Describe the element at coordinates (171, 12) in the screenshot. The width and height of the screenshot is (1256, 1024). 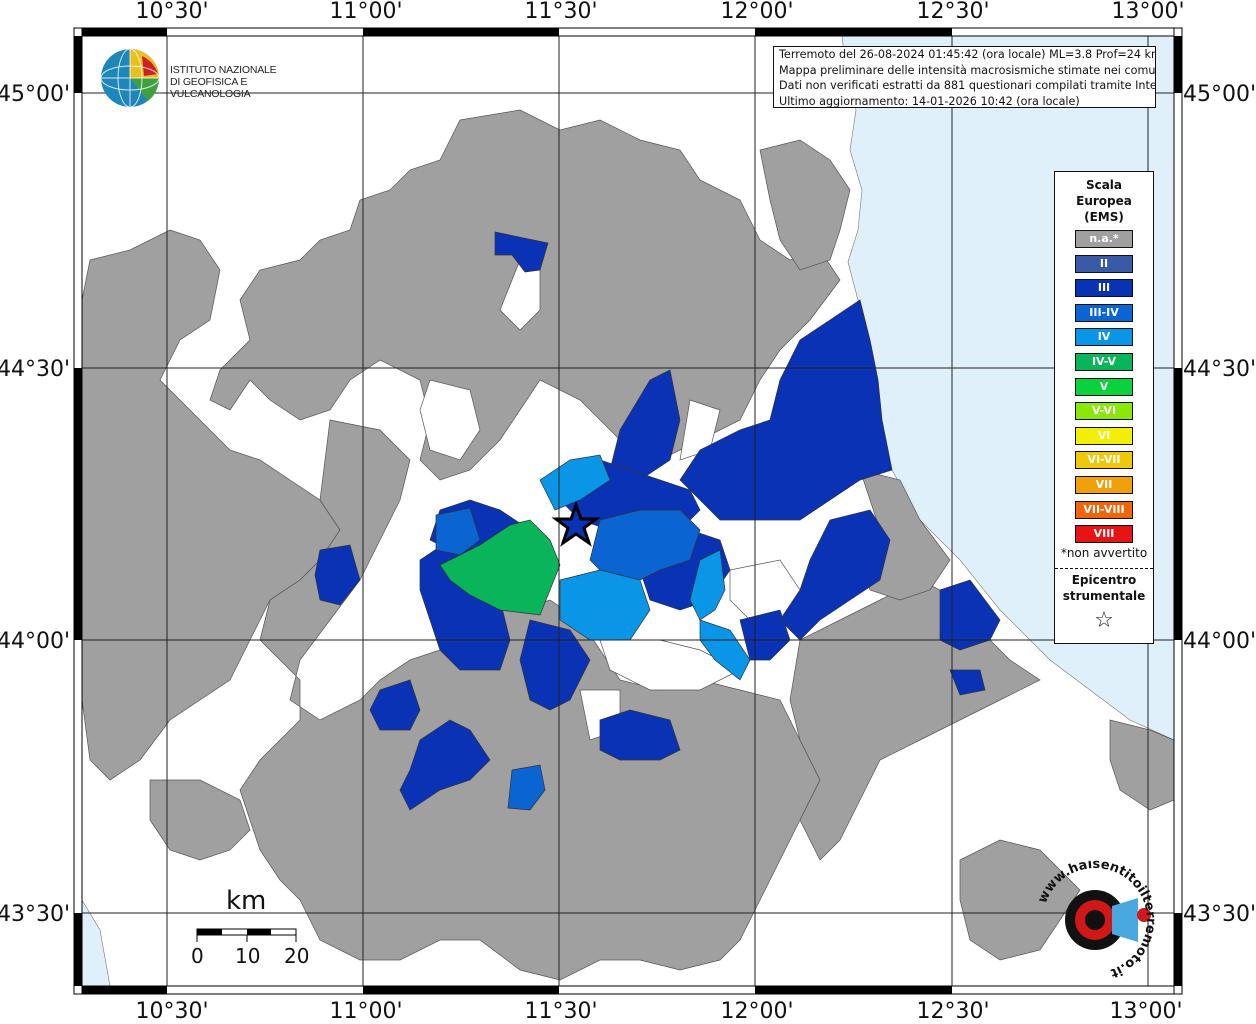
I see `top-lon-1: 10°30'` at that location.